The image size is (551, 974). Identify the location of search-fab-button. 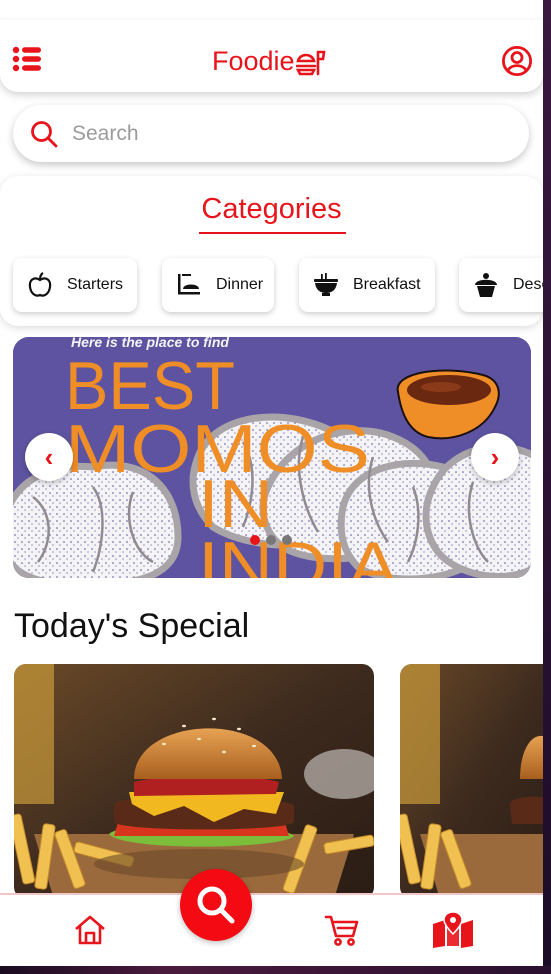
(216, 905).